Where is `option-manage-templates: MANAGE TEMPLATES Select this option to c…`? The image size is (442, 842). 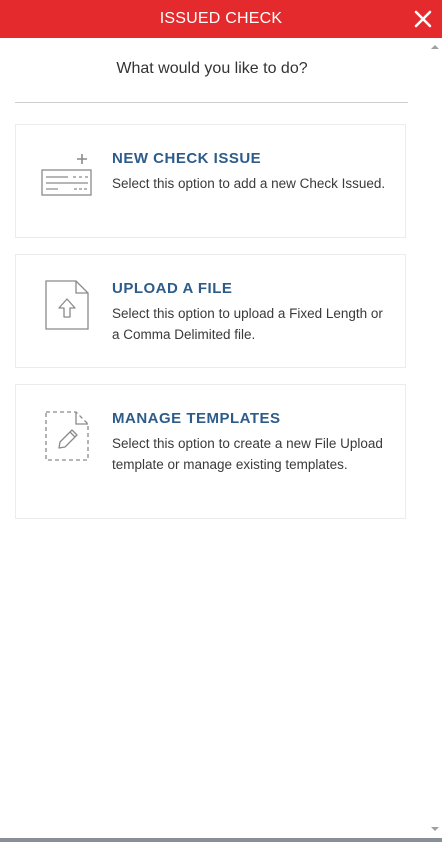 option-manage-templates: MANAGE TEMPLATES Select this option to c… is located at coordinates (210, 451).